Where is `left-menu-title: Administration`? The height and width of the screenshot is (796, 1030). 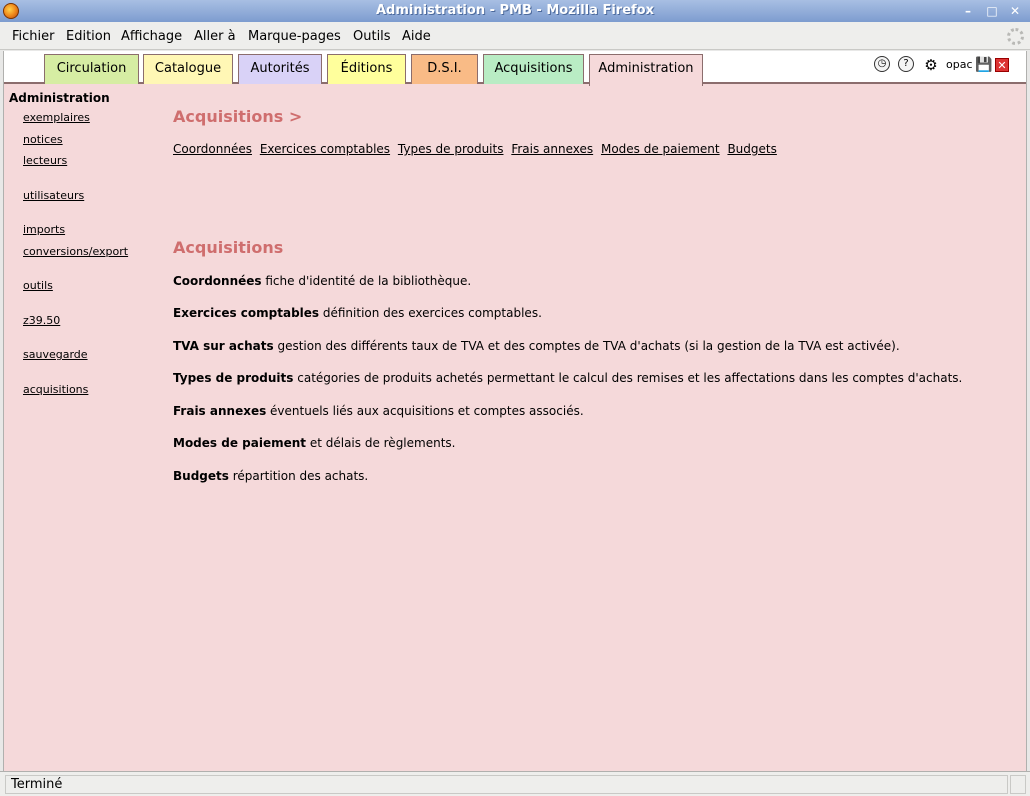
left-menu-title: Administration is located at coordinates (59, 98).